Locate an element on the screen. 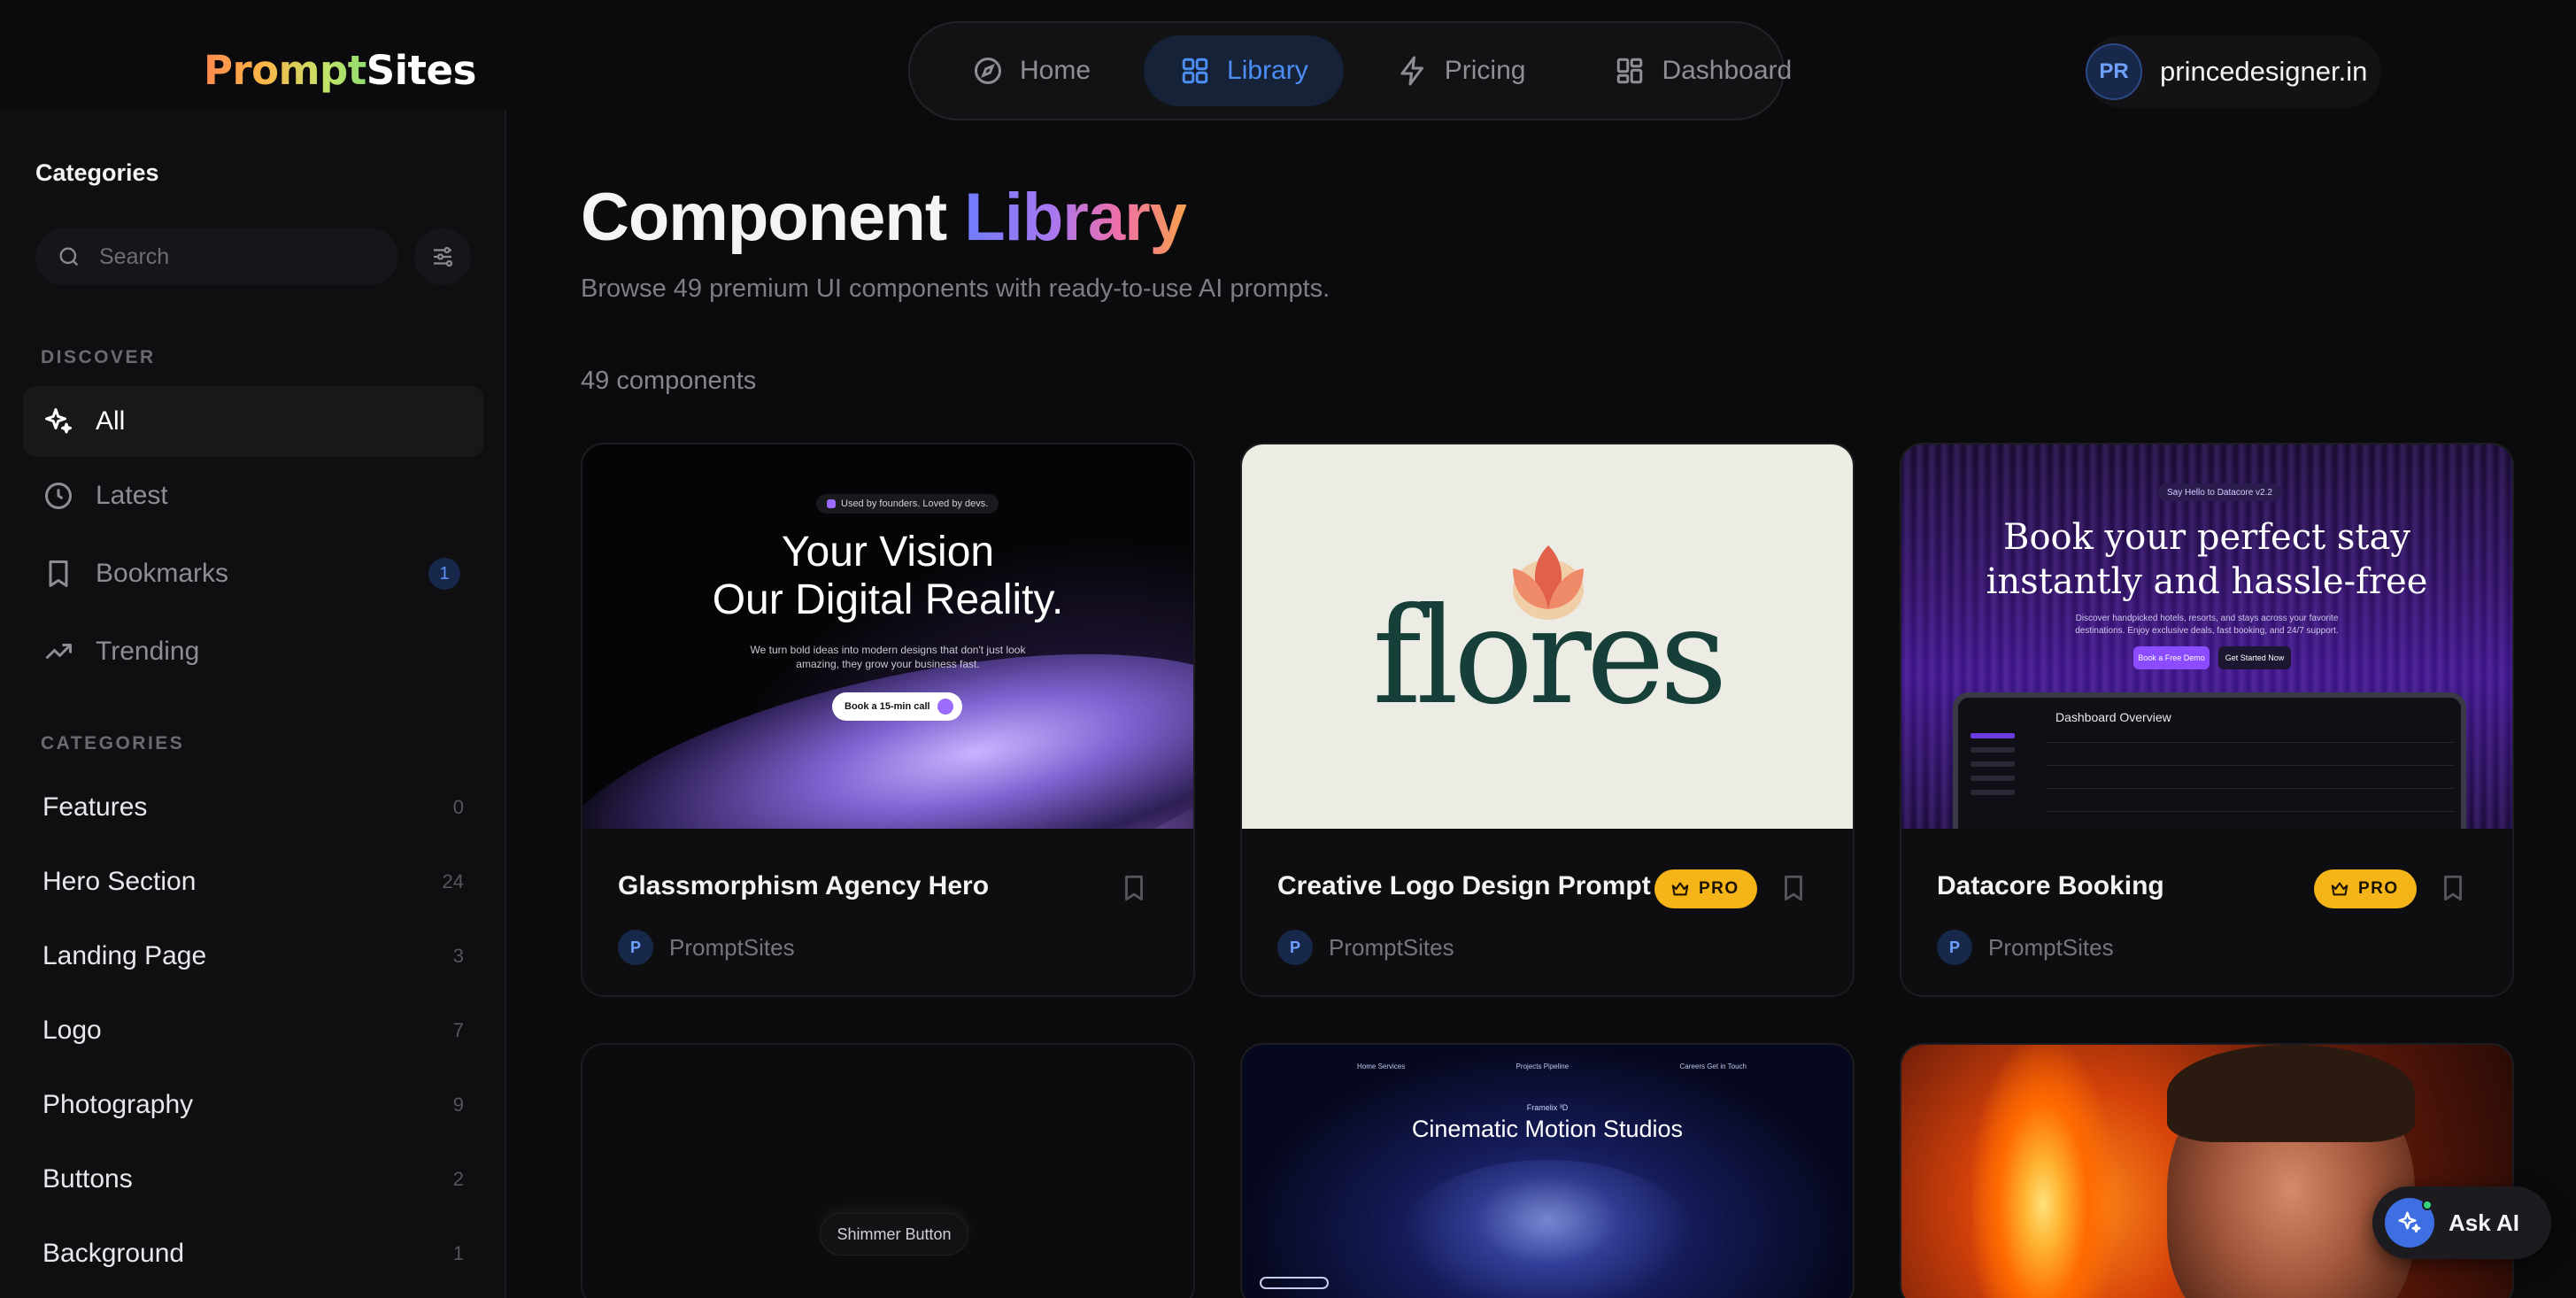 The width and height of the screenshot is (2576, 1298). thumb-secondary-button: Get Started Now is located at coordinates (2254, 657).